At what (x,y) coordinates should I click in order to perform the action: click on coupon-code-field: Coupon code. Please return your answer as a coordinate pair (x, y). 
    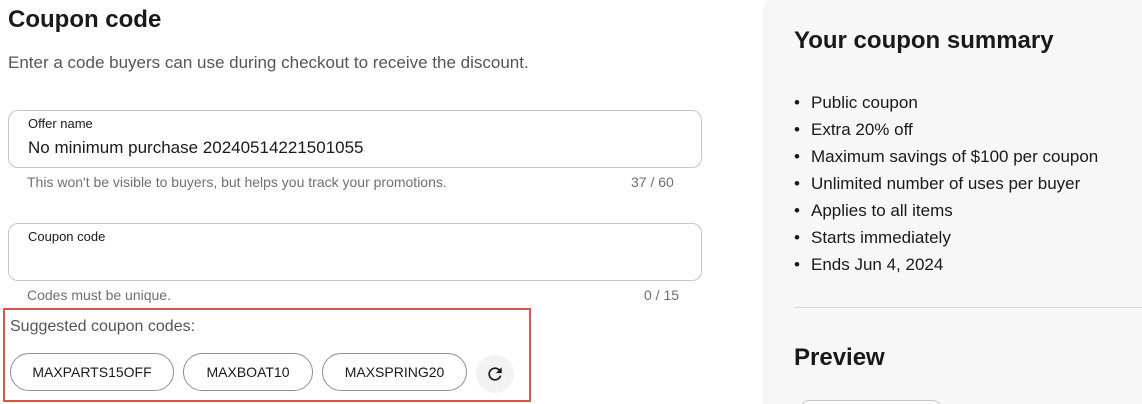
    Looking at the image, I should click on (355, 252).